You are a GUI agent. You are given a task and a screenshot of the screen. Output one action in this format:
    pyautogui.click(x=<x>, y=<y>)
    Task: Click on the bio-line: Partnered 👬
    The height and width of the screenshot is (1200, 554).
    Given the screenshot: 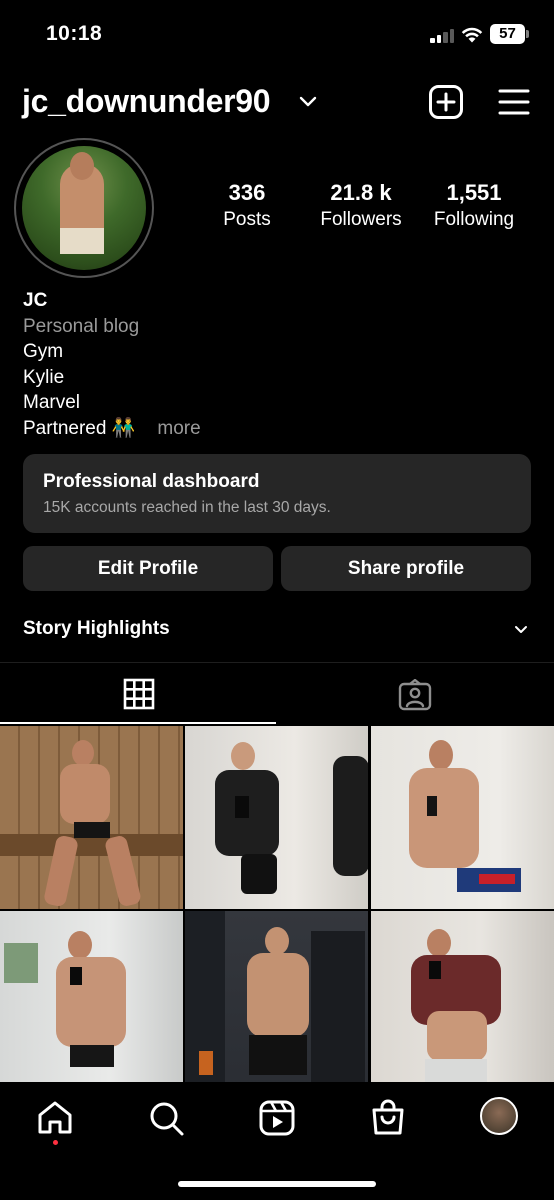 What is the action you would take?
    pyautogui.click(x=79, y=428)
    